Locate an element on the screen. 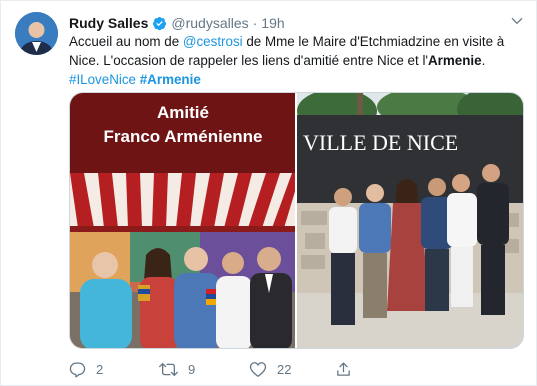  reply-button: 2 is located at coordinates (86, 369).